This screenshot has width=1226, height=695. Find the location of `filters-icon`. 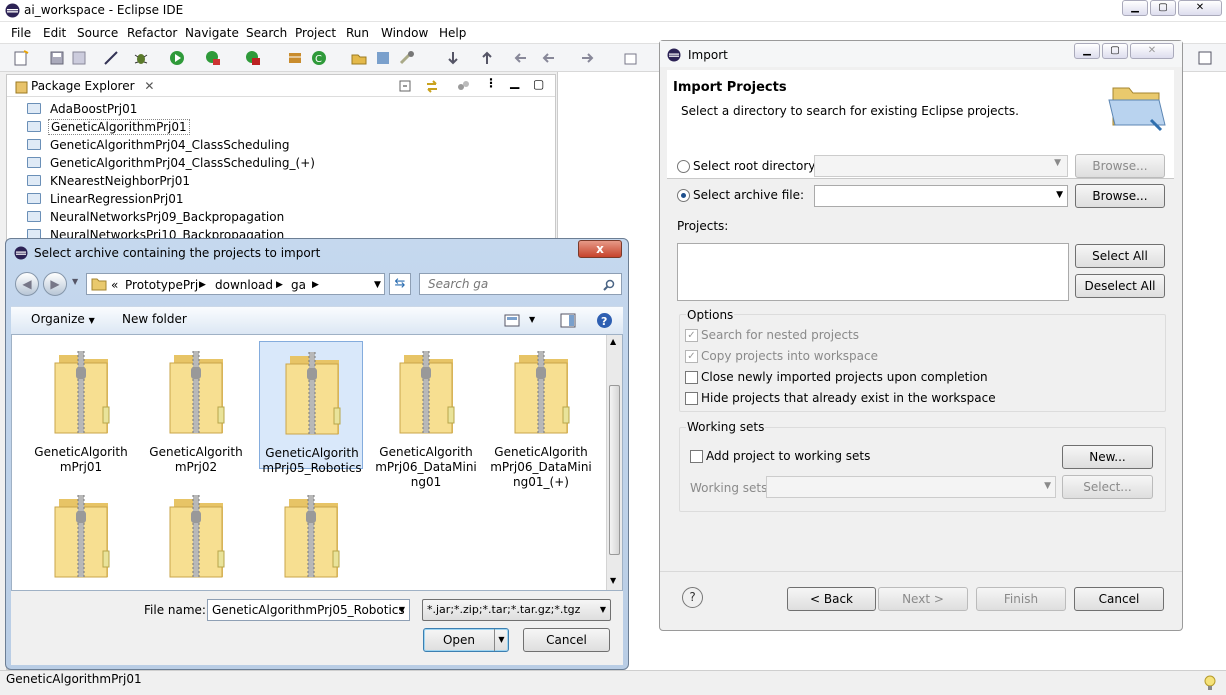

filters-icon is located at coordinates (463, 86).